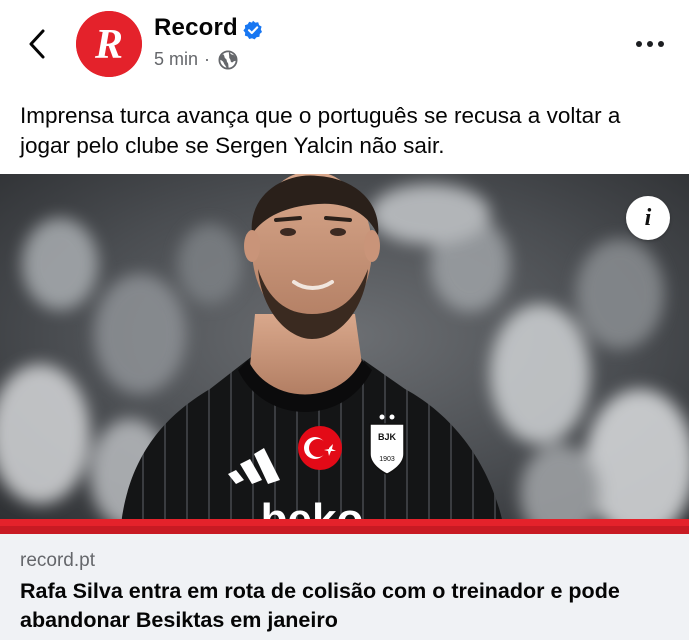 The width and height of the screenshot is (689, 640). I want to click on info-button: i, so click(648, 218).